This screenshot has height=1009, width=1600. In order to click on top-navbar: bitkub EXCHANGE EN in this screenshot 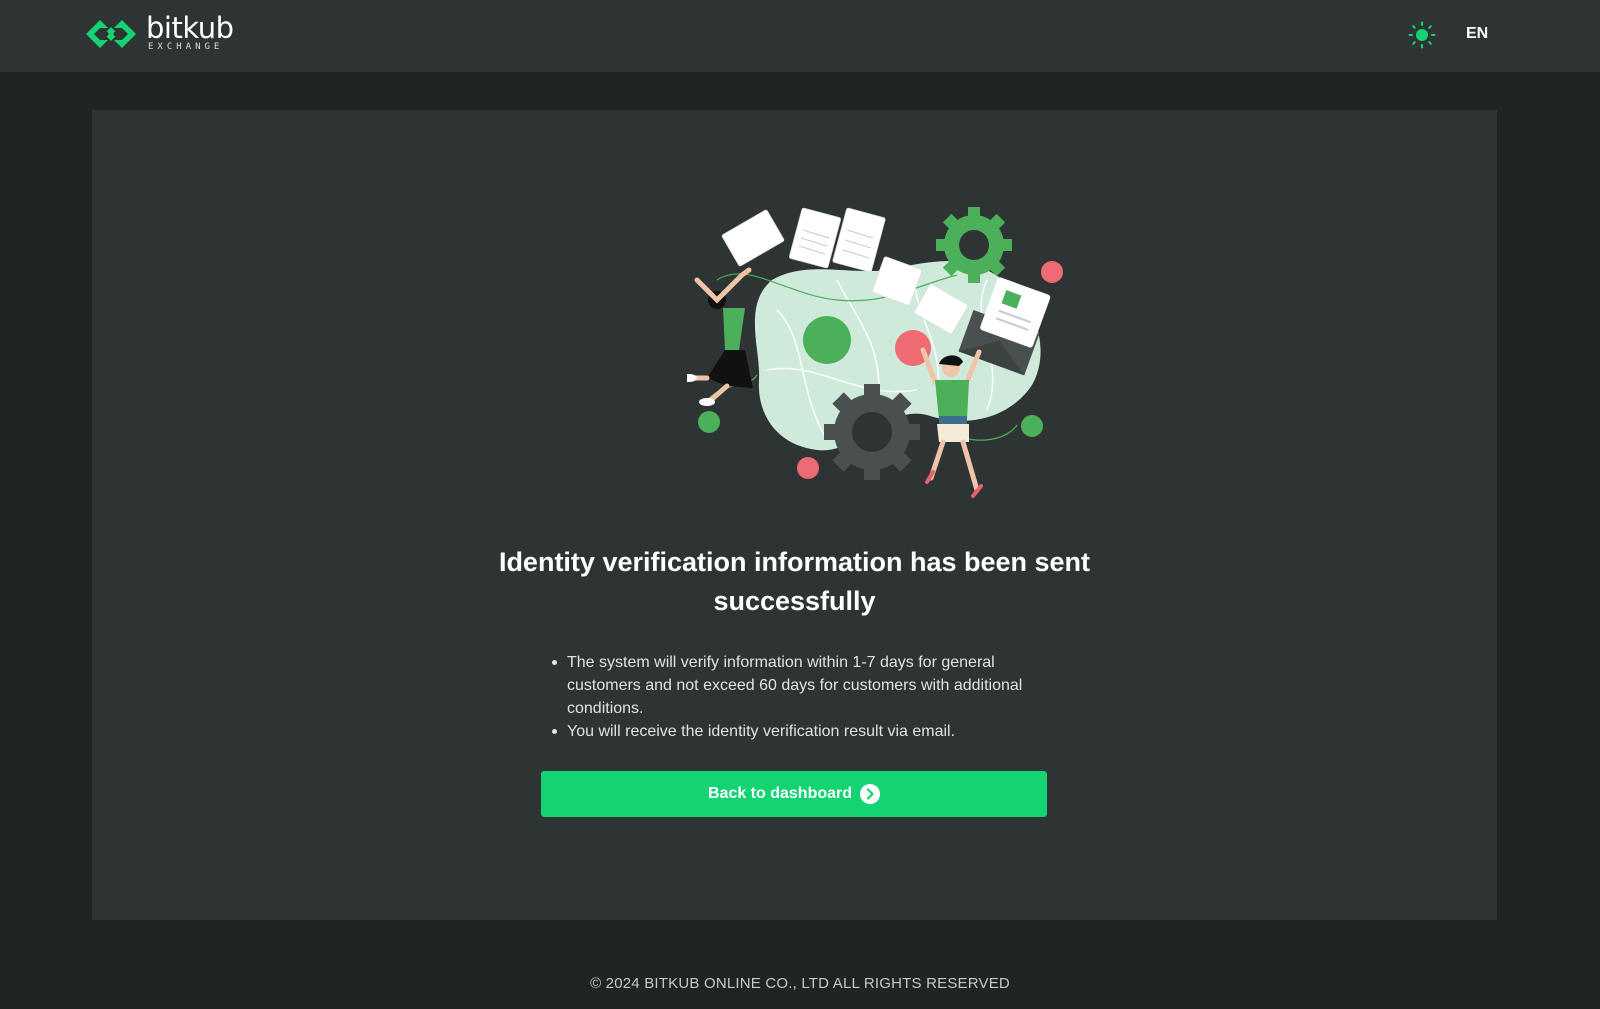, I will do `click(800, 36)`.